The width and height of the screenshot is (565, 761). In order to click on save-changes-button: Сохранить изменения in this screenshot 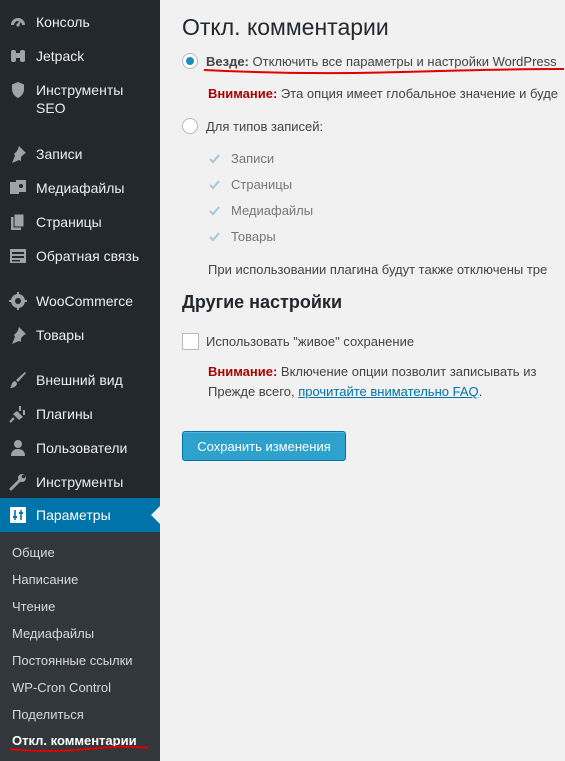, I will do `click(264, 446)`.